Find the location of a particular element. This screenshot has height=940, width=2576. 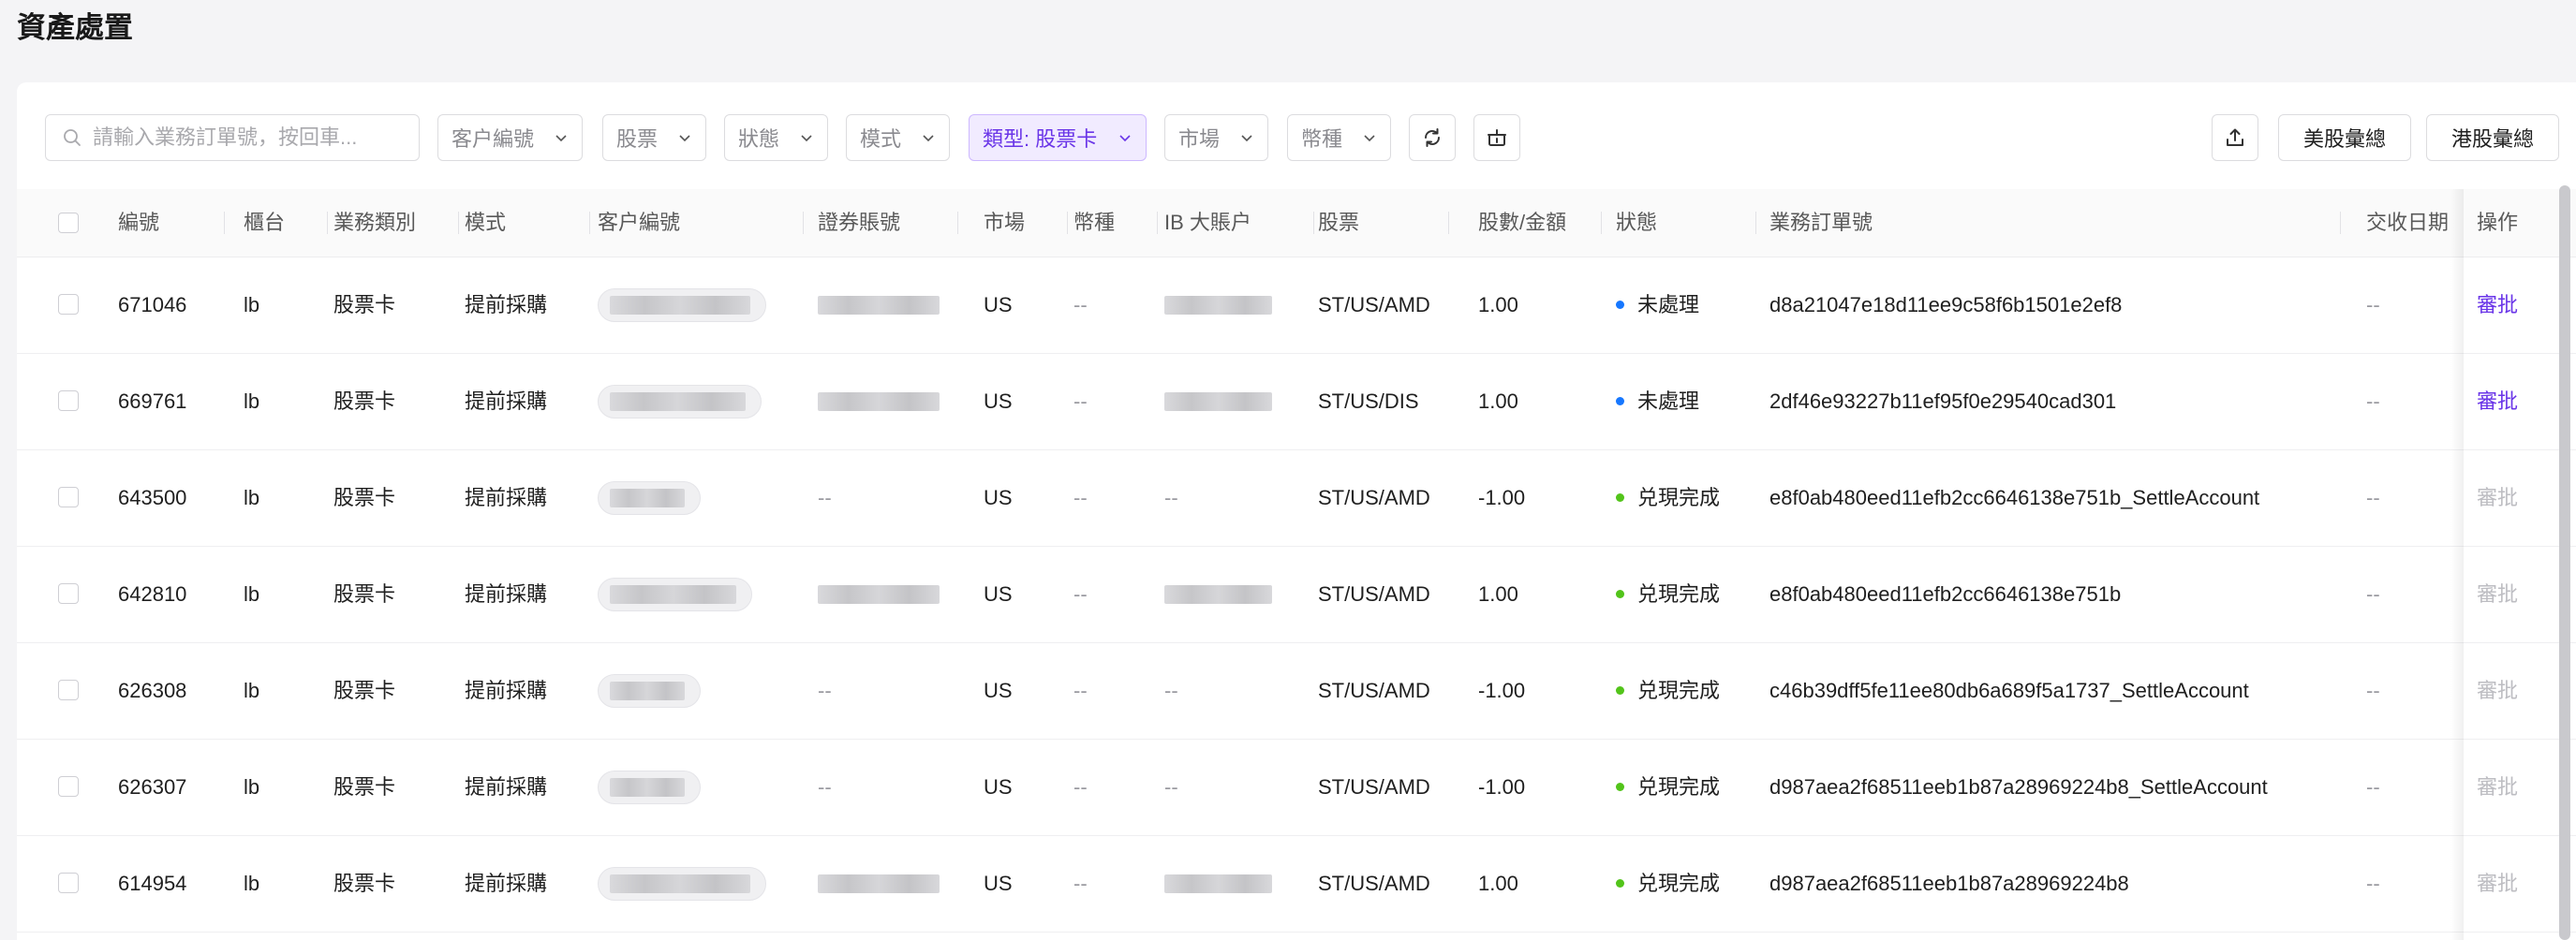

column-header: IB 大賬户 is located at coordinates (1239, 223).